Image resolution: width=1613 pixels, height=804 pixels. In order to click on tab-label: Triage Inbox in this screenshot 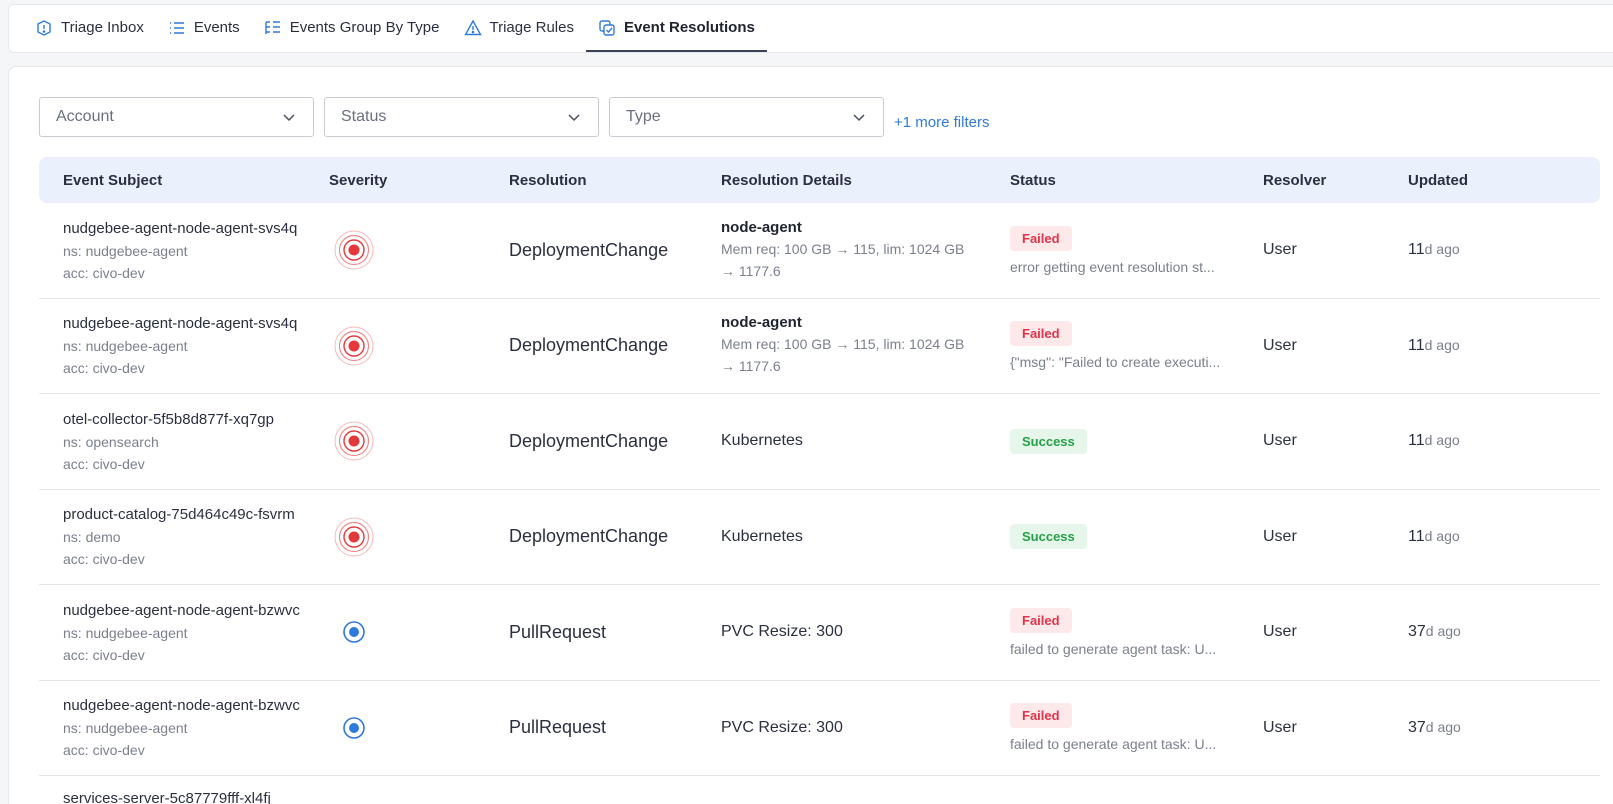, I will do `click(102, 27)`.